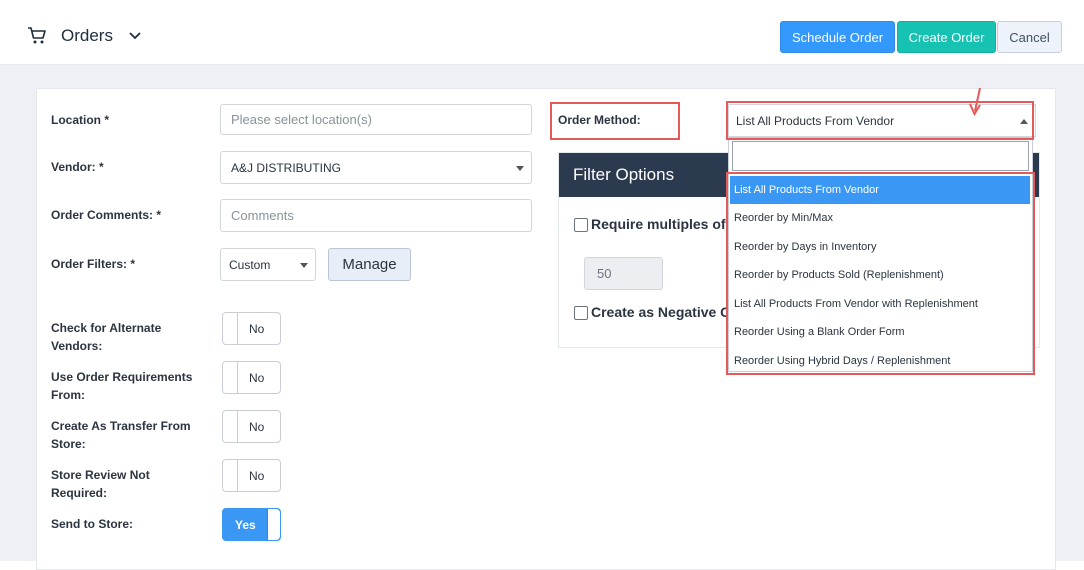  I want to click on multiples-input: 50, so click(623, 273).